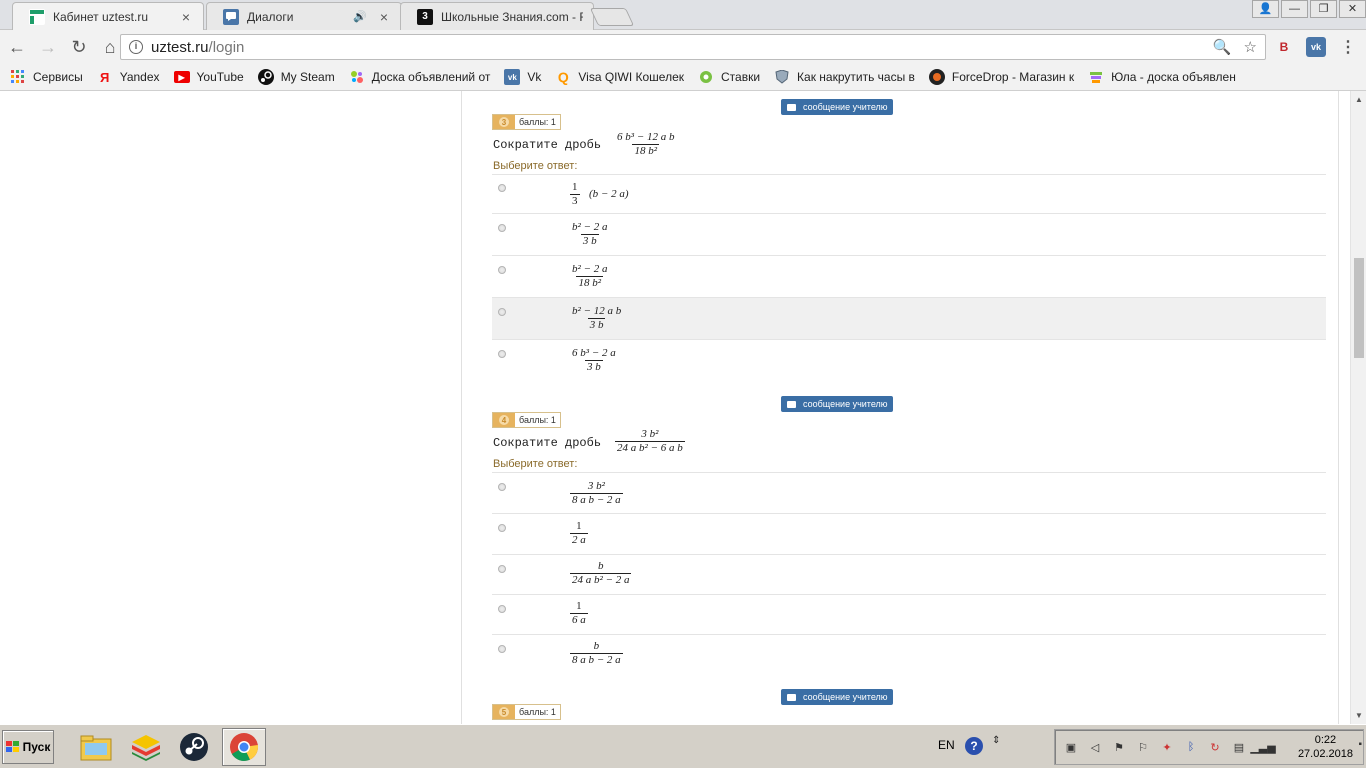 The image size is (1366, 768). What do you see at coordinates (105, 77) in the screenshot?
I see `yandex-icon: Я` at bounding box center [105, 77].